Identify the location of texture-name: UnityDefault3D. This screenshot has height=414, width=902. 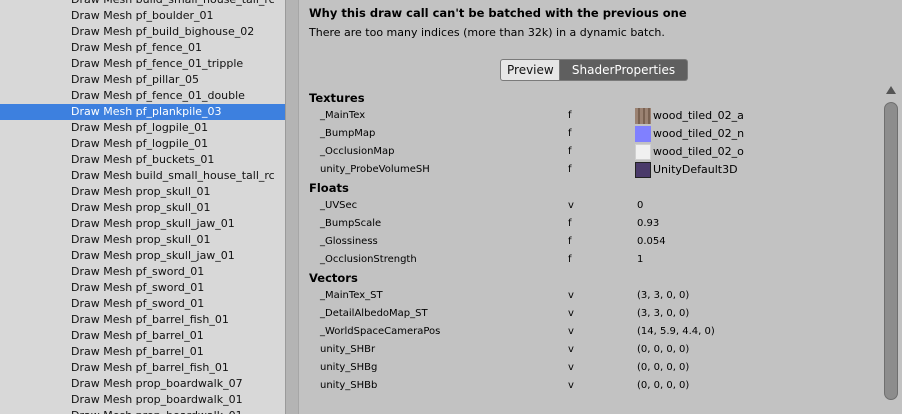
(695, 169).